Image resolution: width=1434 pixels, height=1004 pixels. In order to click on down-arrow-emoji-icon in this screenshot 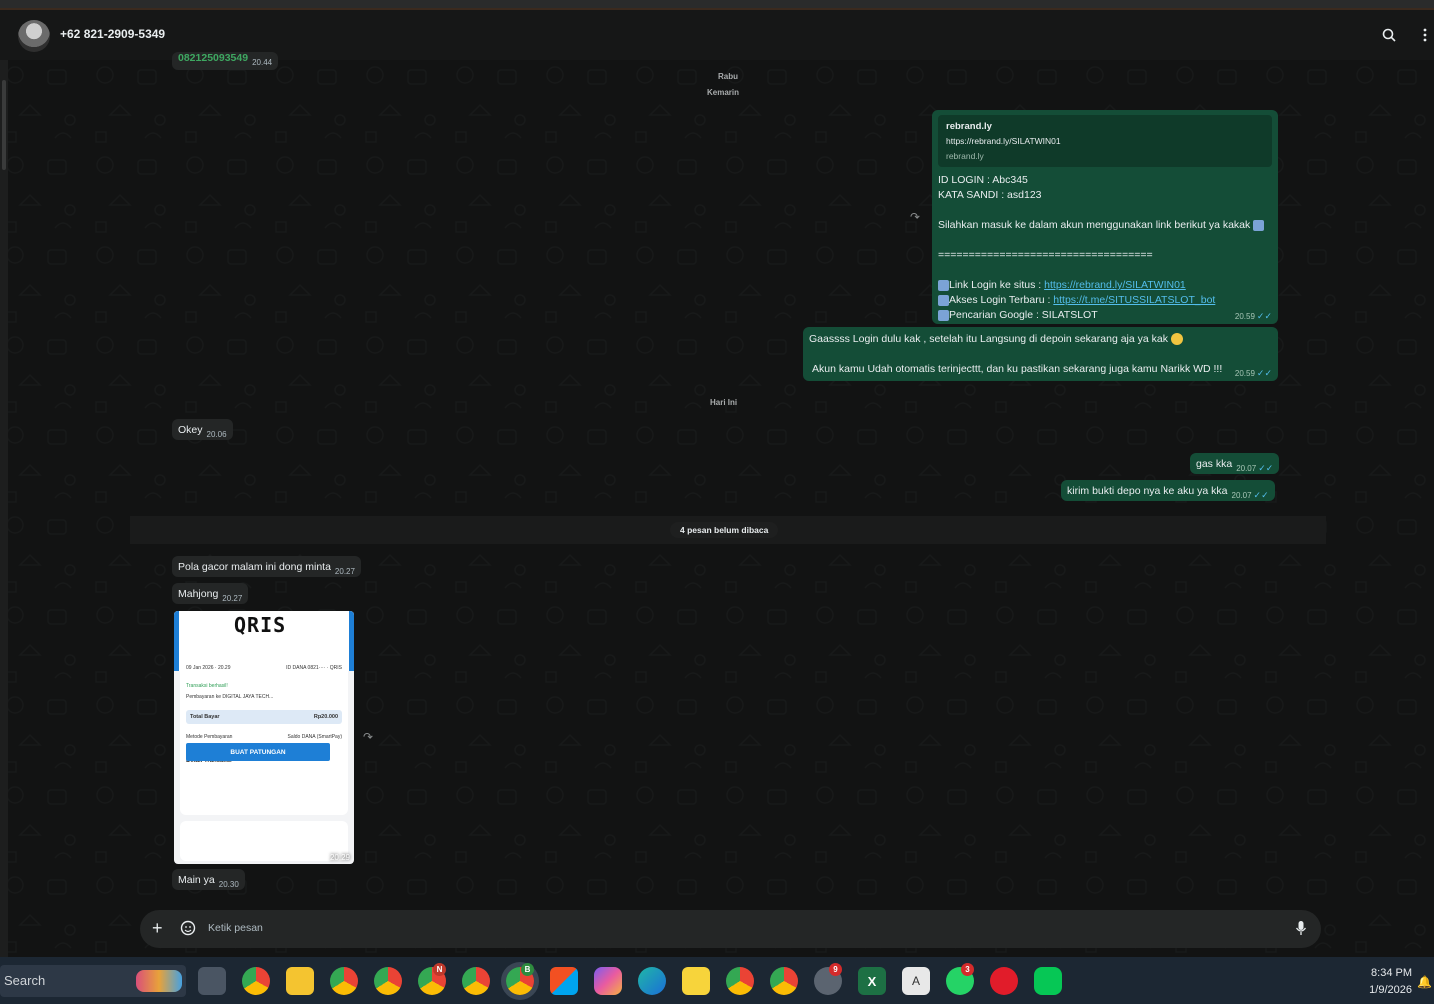, I will do `click(1259, 225)`.